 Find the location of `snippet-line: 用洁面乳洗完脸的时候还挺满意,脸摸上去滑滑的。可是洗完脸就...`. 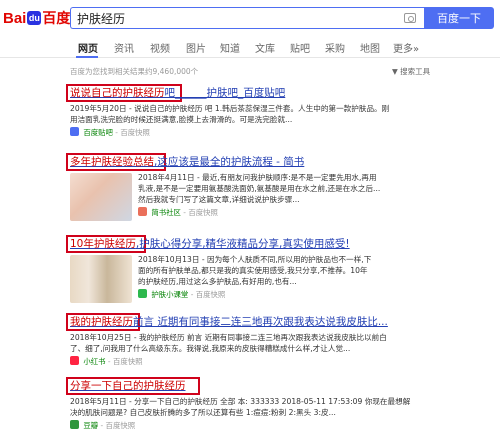

snippet-line: 用洁面乳洗完脸的时候还挺满意,脸摸上去滑滑的。可是洗完脸就... is located at coordinates (181, 119).